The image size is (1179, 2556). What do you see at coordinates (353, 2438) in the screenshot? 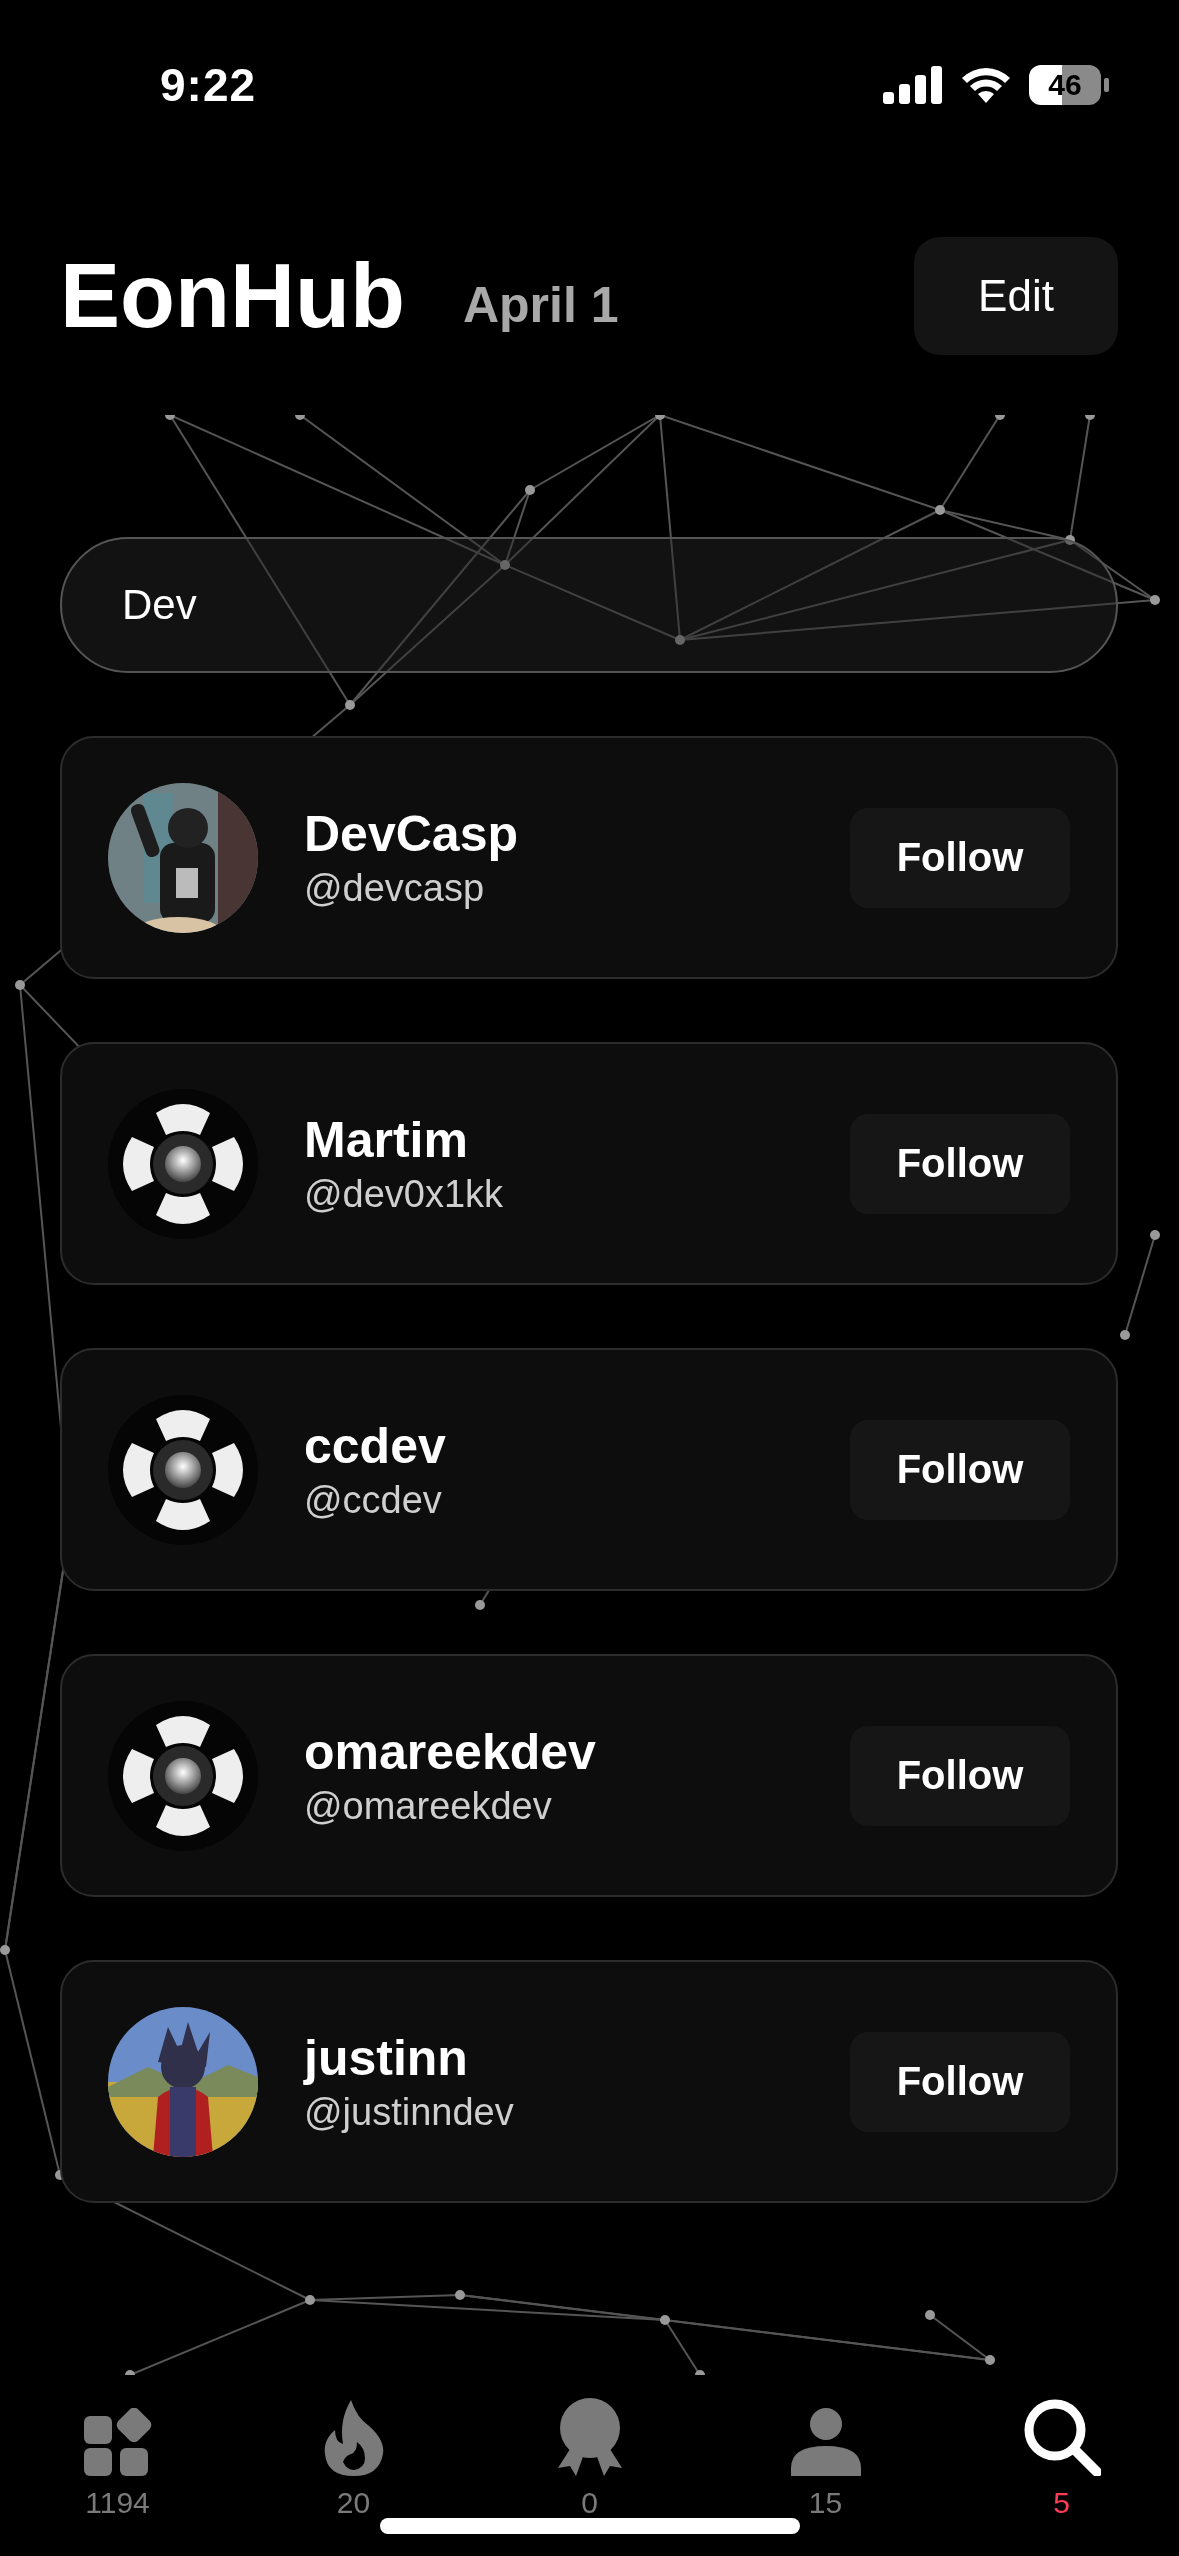
I see `flame-icon` at bounding box center [353, 2438].